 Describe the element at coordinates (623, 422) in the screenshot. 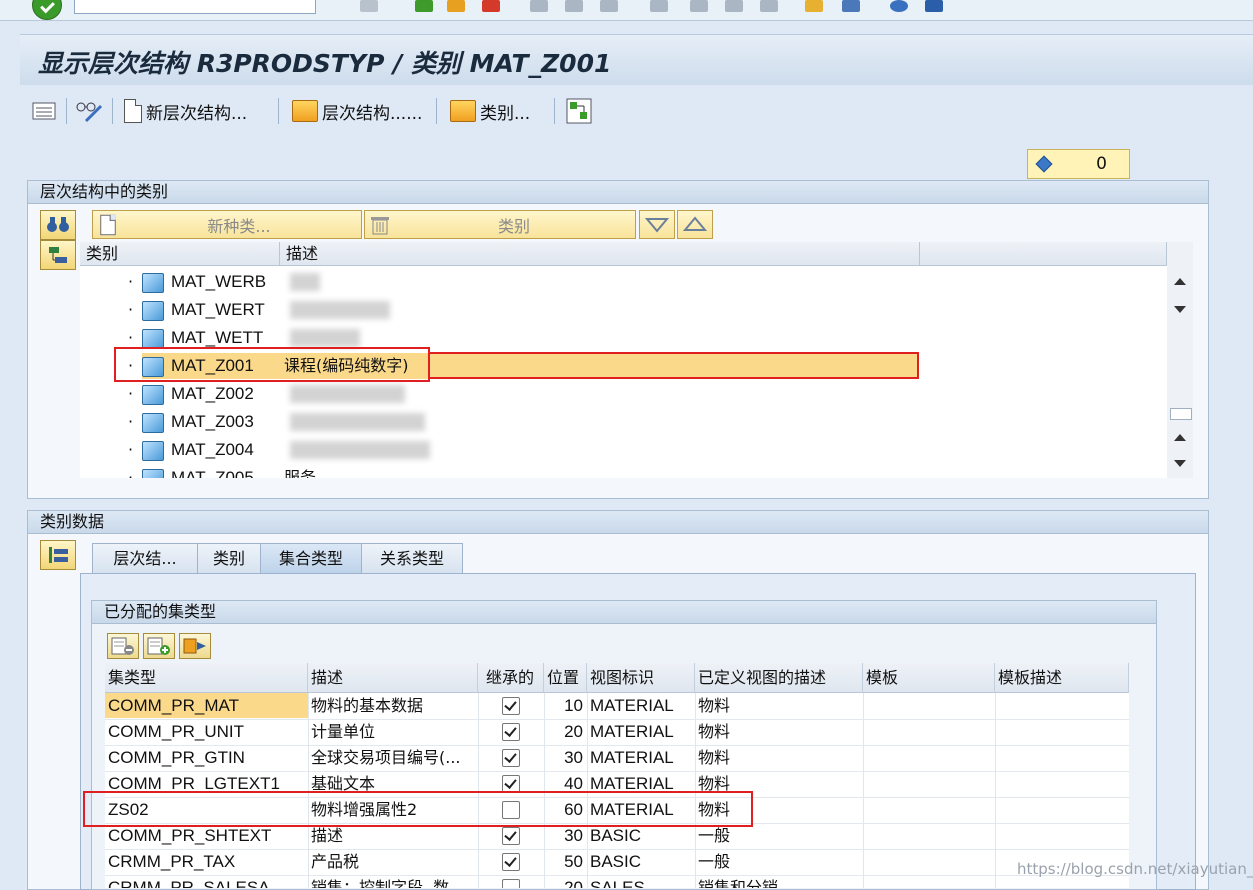

I see `tree-row: · MAT_Z003` at that location.